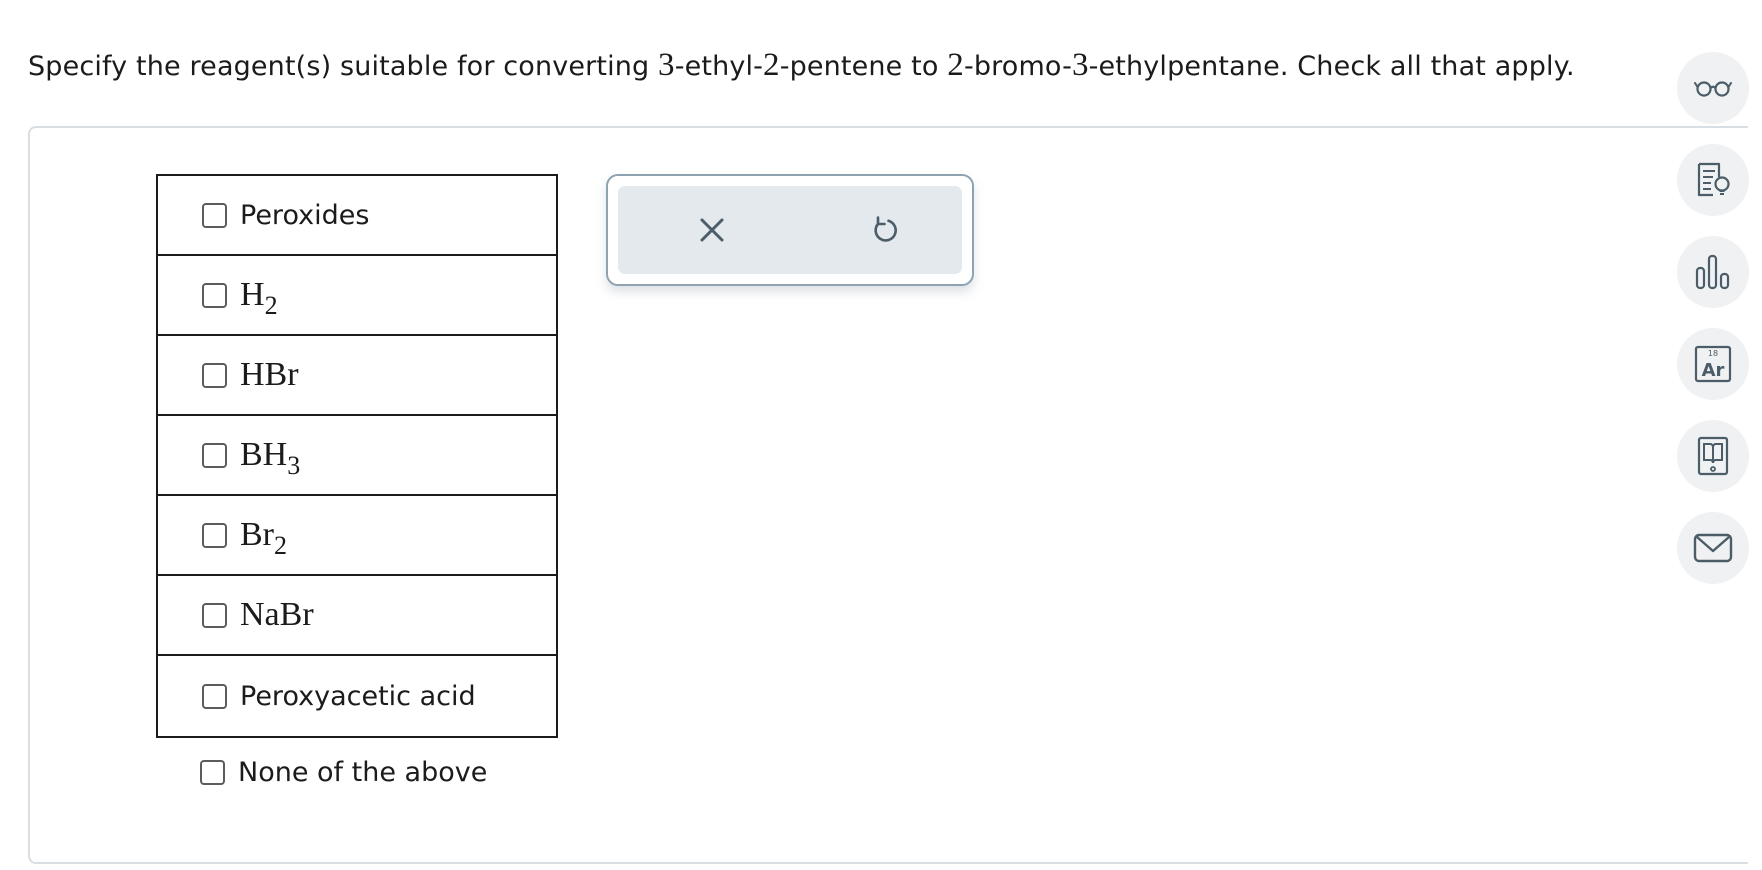 This screenshot has width=1762, height=870. I want to click on option-peroxyacetic-acid: Peroxyacetic acid, so click(357, 696).